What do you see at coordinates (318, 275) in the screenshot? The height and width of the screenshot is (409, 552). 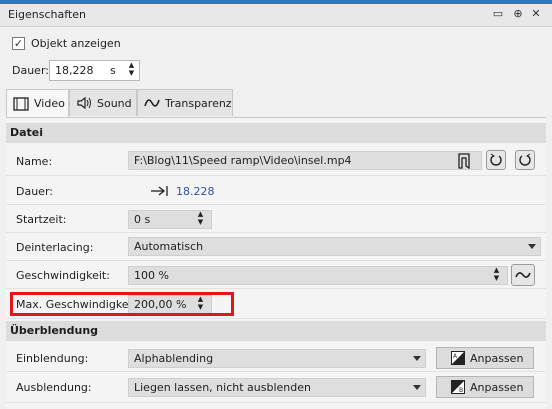 I see `speed-input: 100 % ▲ ▼` at bounding box center [318, 275].